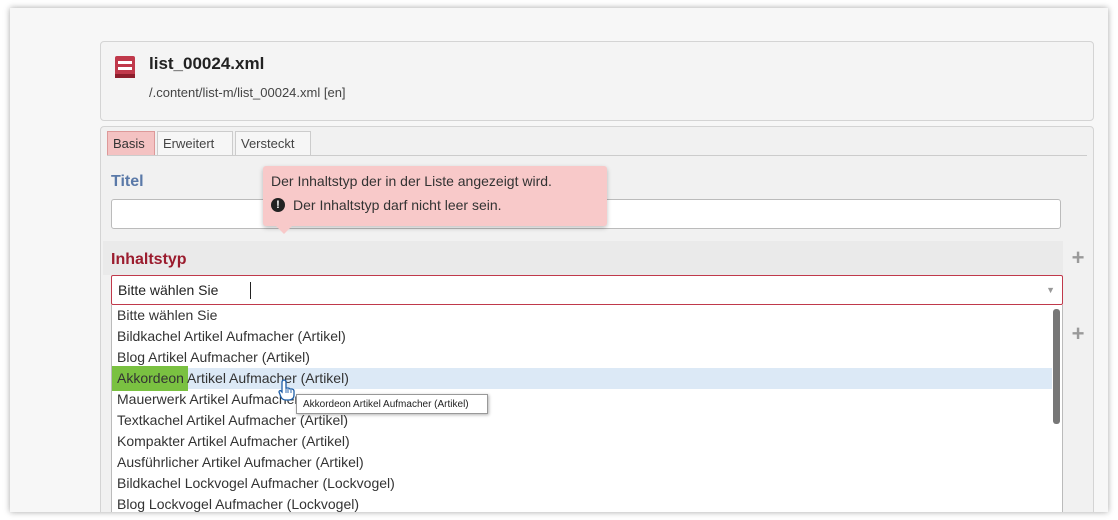 The width and height of the screenshot is (1118, 520). What do you see at coordinates (284, 230) in the screenshot?
I see `tooltip-arrow` at bounding box center [284, 230].